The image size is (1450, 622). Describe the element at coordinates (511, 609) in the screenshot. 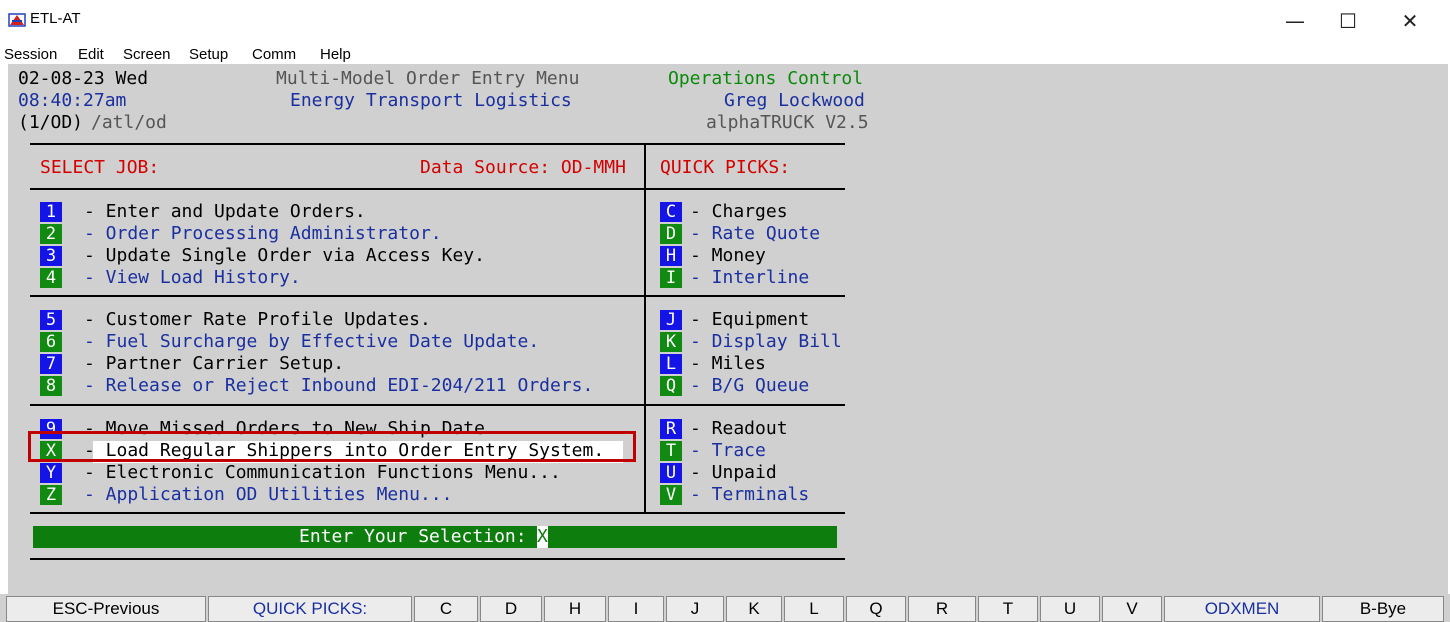

I see `fkey-d: D` at that location.